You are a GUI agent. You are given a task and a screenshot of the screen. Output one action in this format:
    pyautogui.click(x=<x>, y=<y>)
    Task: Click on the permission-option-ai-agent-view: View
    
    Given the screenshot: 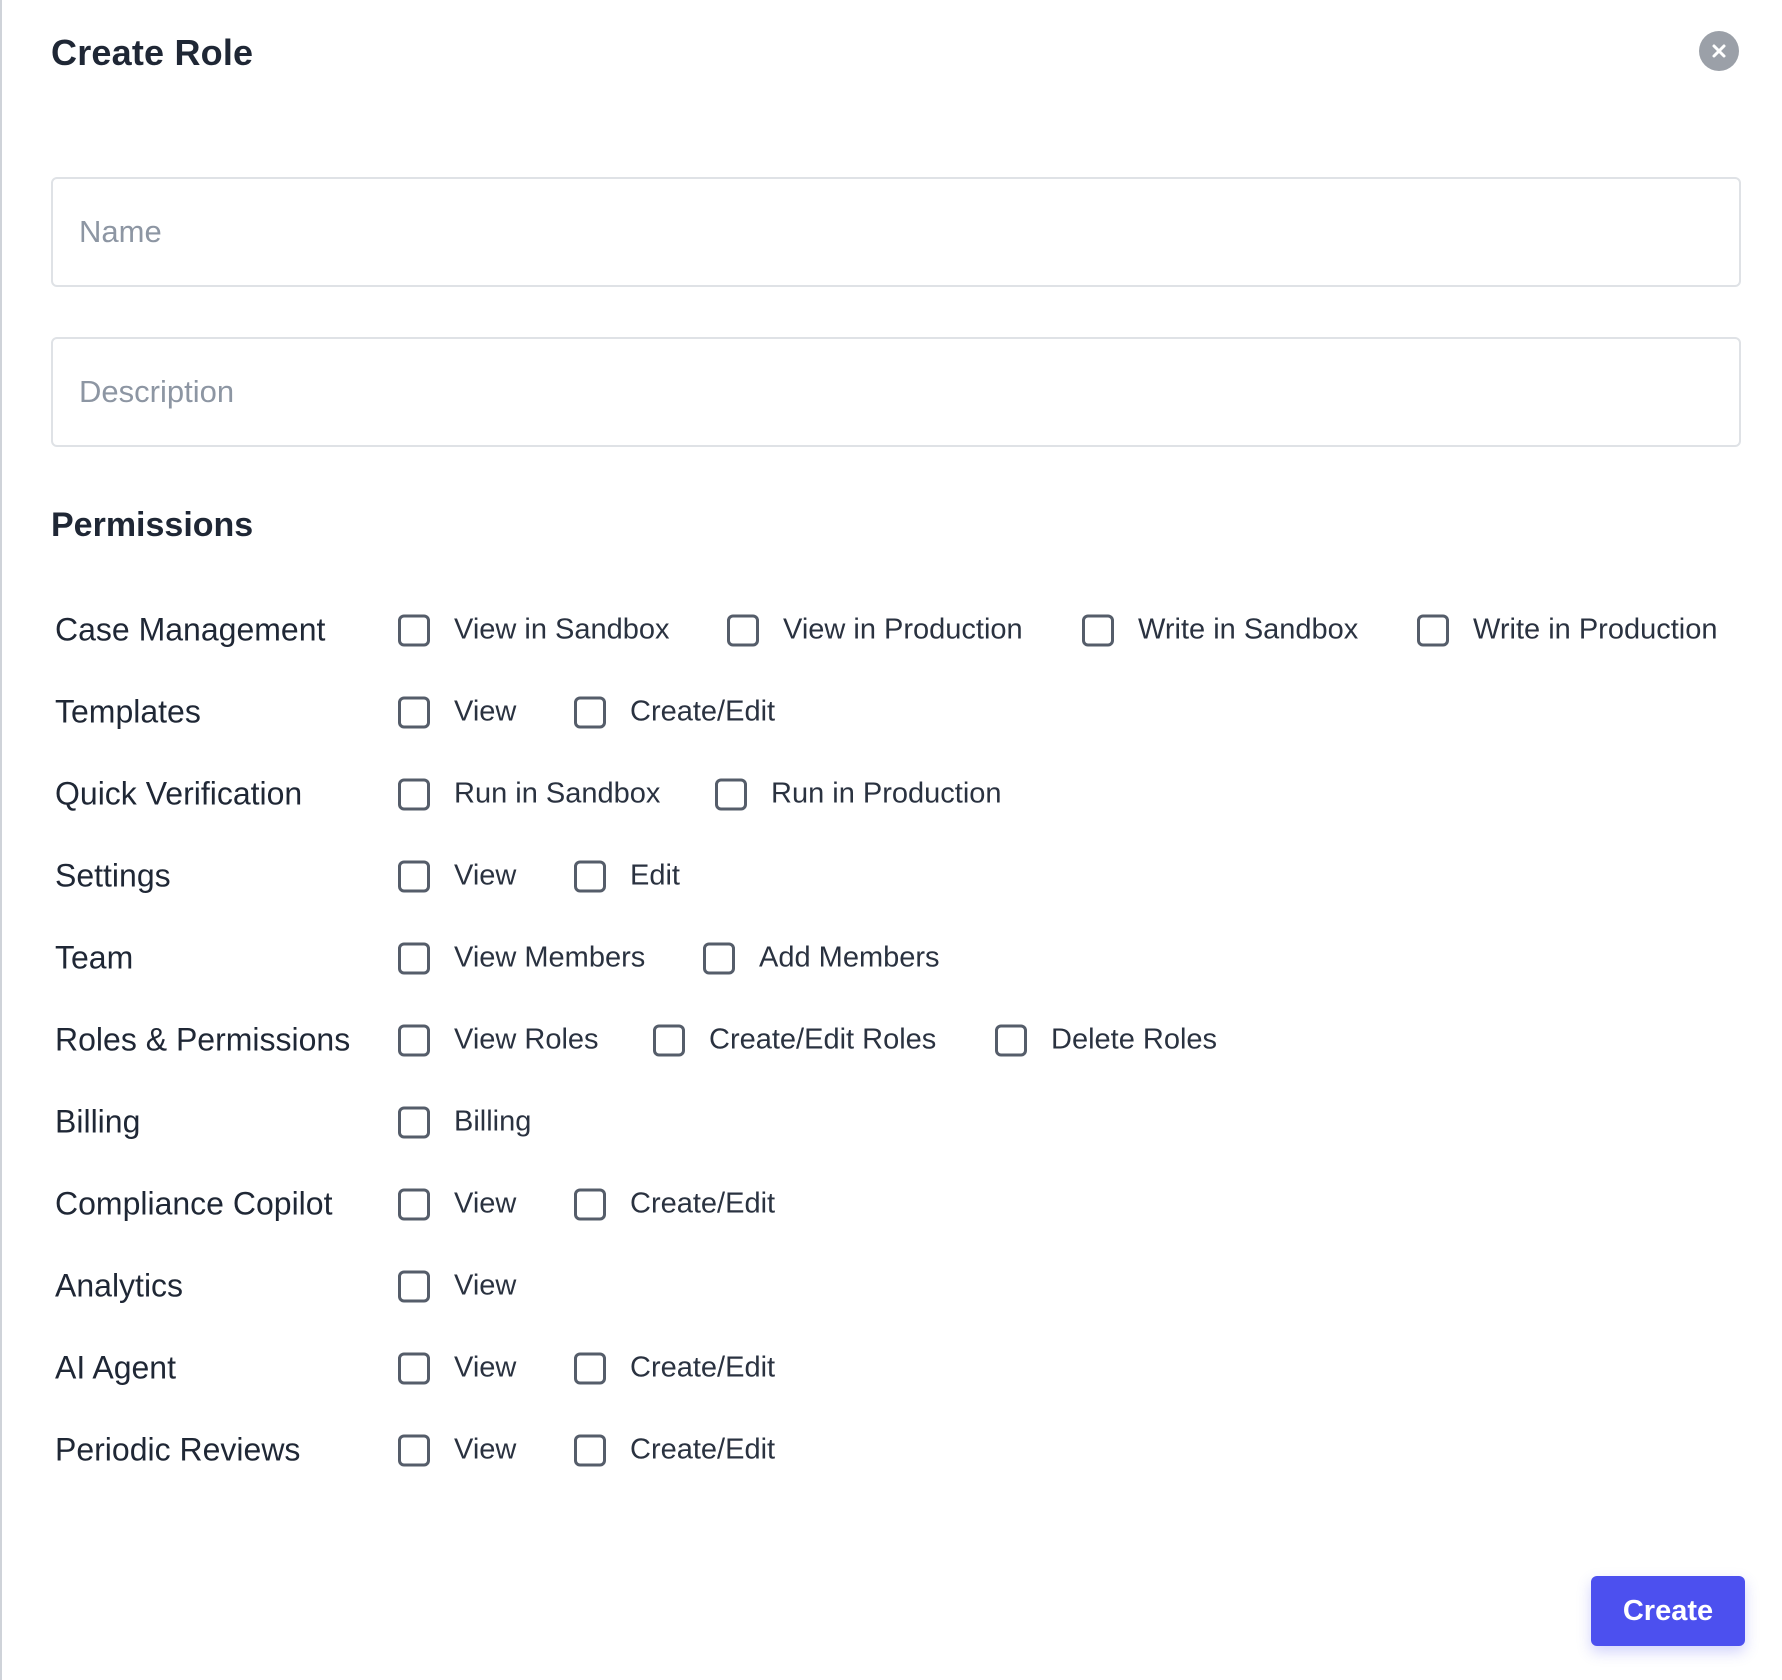 What is the action you would take?
    pyautogui.click(x=457, y=1368)
    